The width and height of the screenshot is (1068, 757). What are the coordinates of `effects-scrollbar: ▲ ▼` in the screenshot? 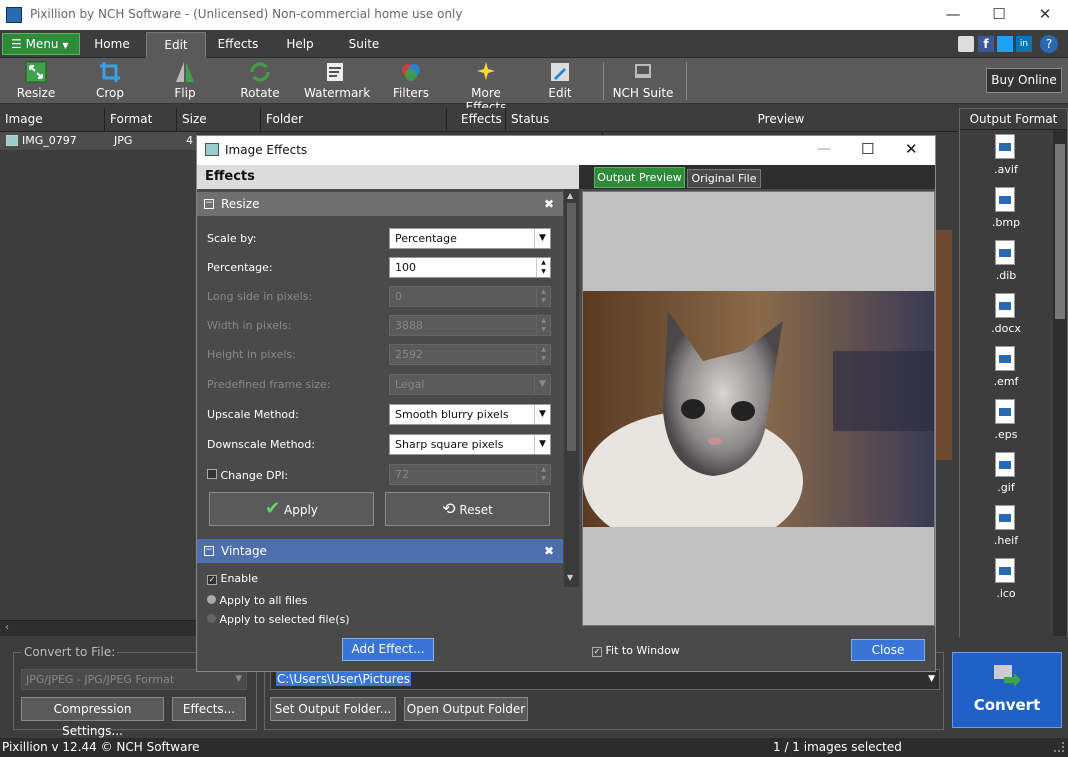 It's located at (571, 388).